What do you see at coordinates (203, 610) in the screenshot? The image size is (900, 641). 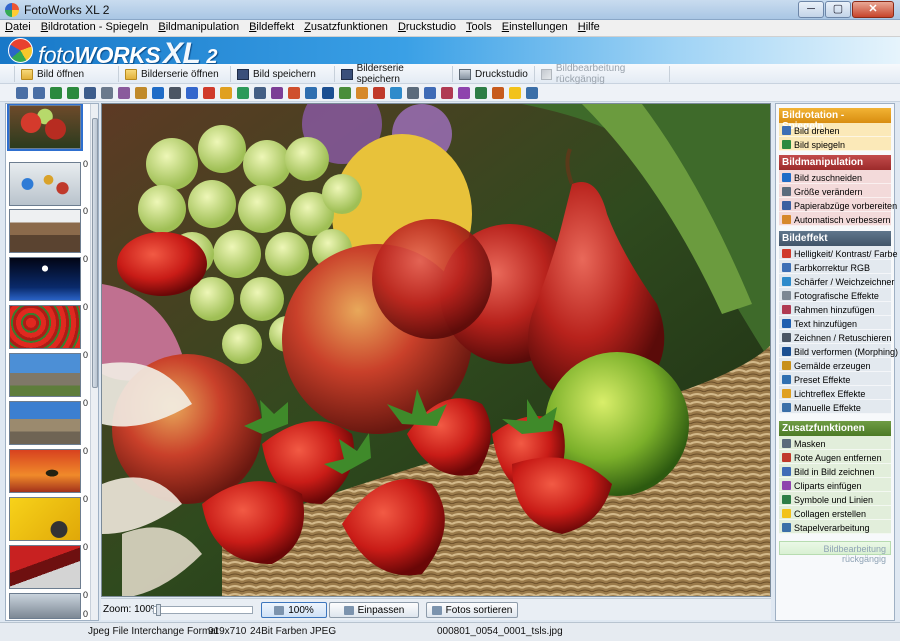 I see `zoom-slider` at bounding box center [203, 610].